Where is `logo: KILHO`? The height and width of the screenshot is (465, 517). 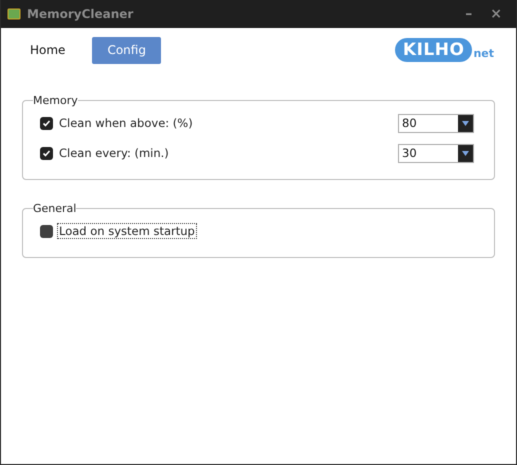
logo: KILHO is located at coordinates (433, 50).